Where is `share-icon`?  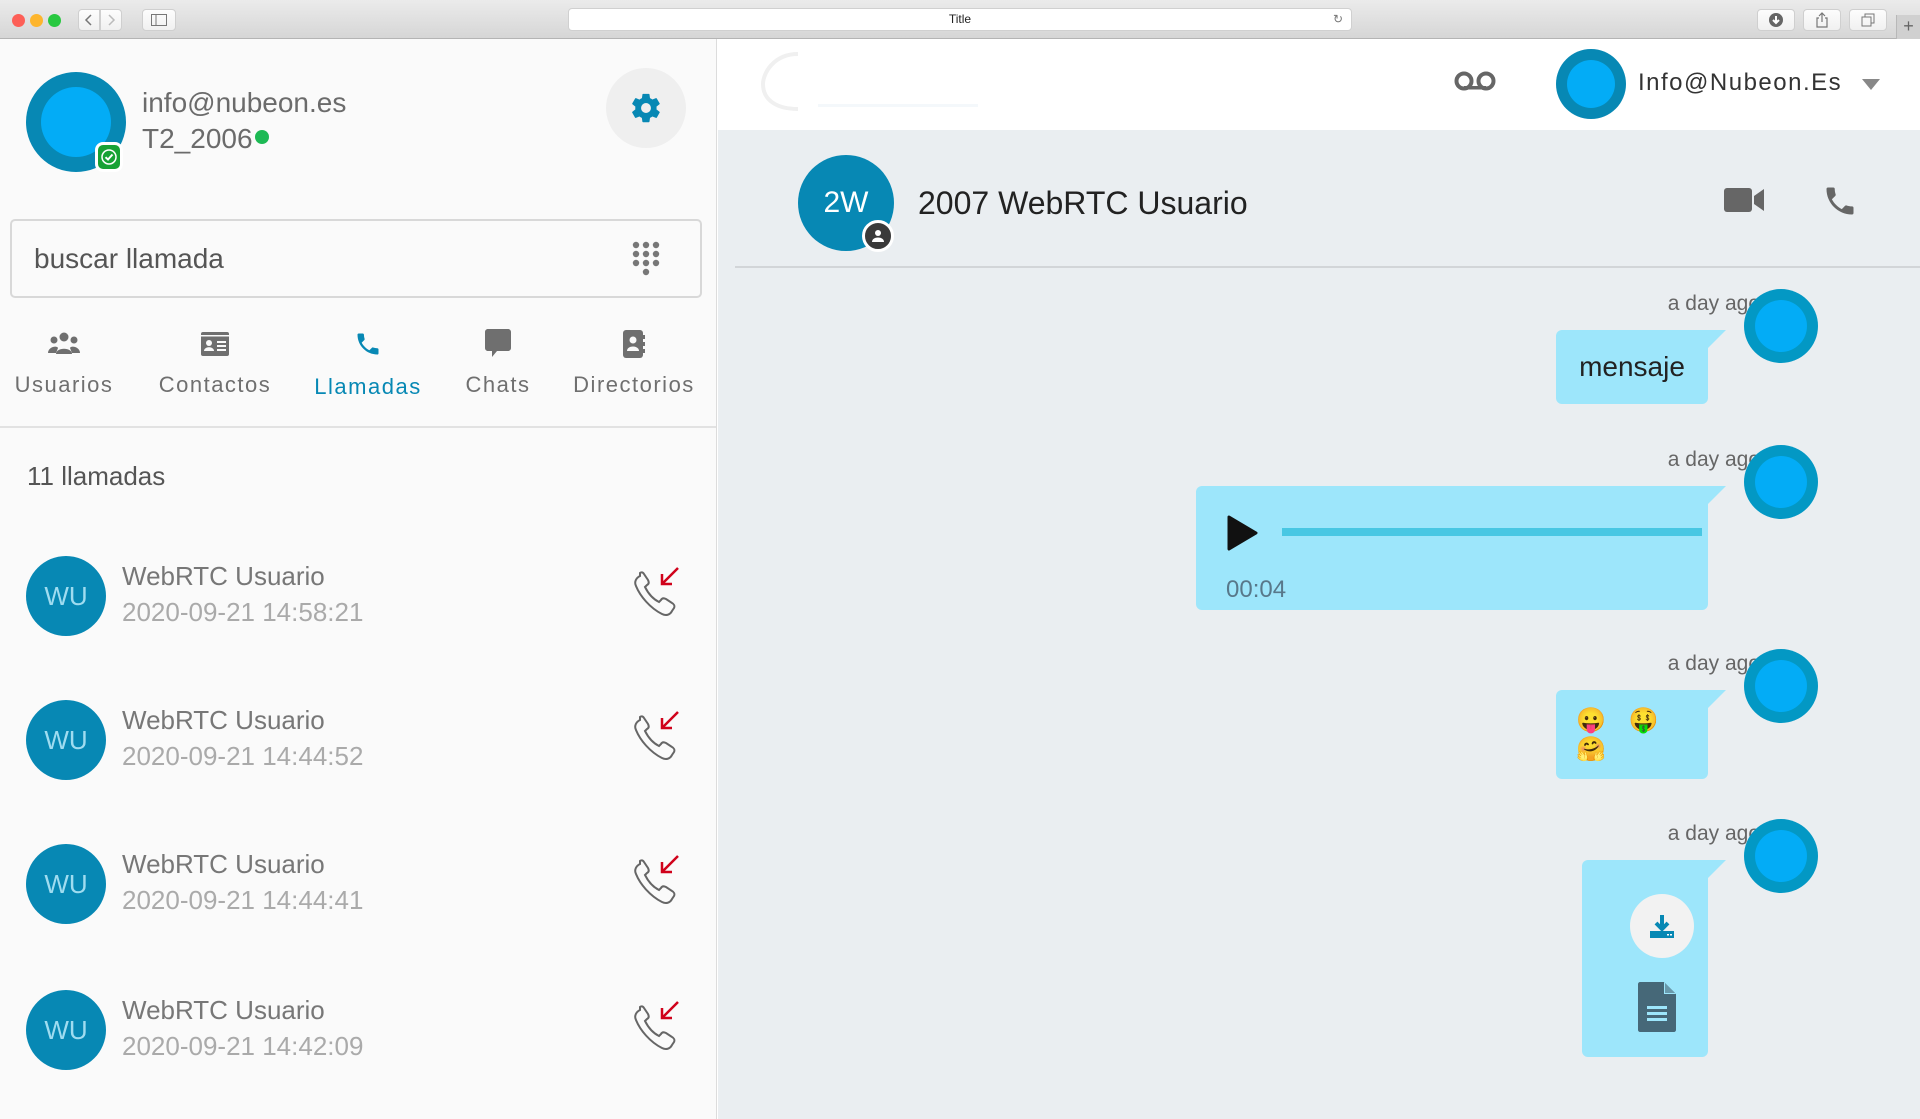
share-icon is located at coordinates (1822, 20).